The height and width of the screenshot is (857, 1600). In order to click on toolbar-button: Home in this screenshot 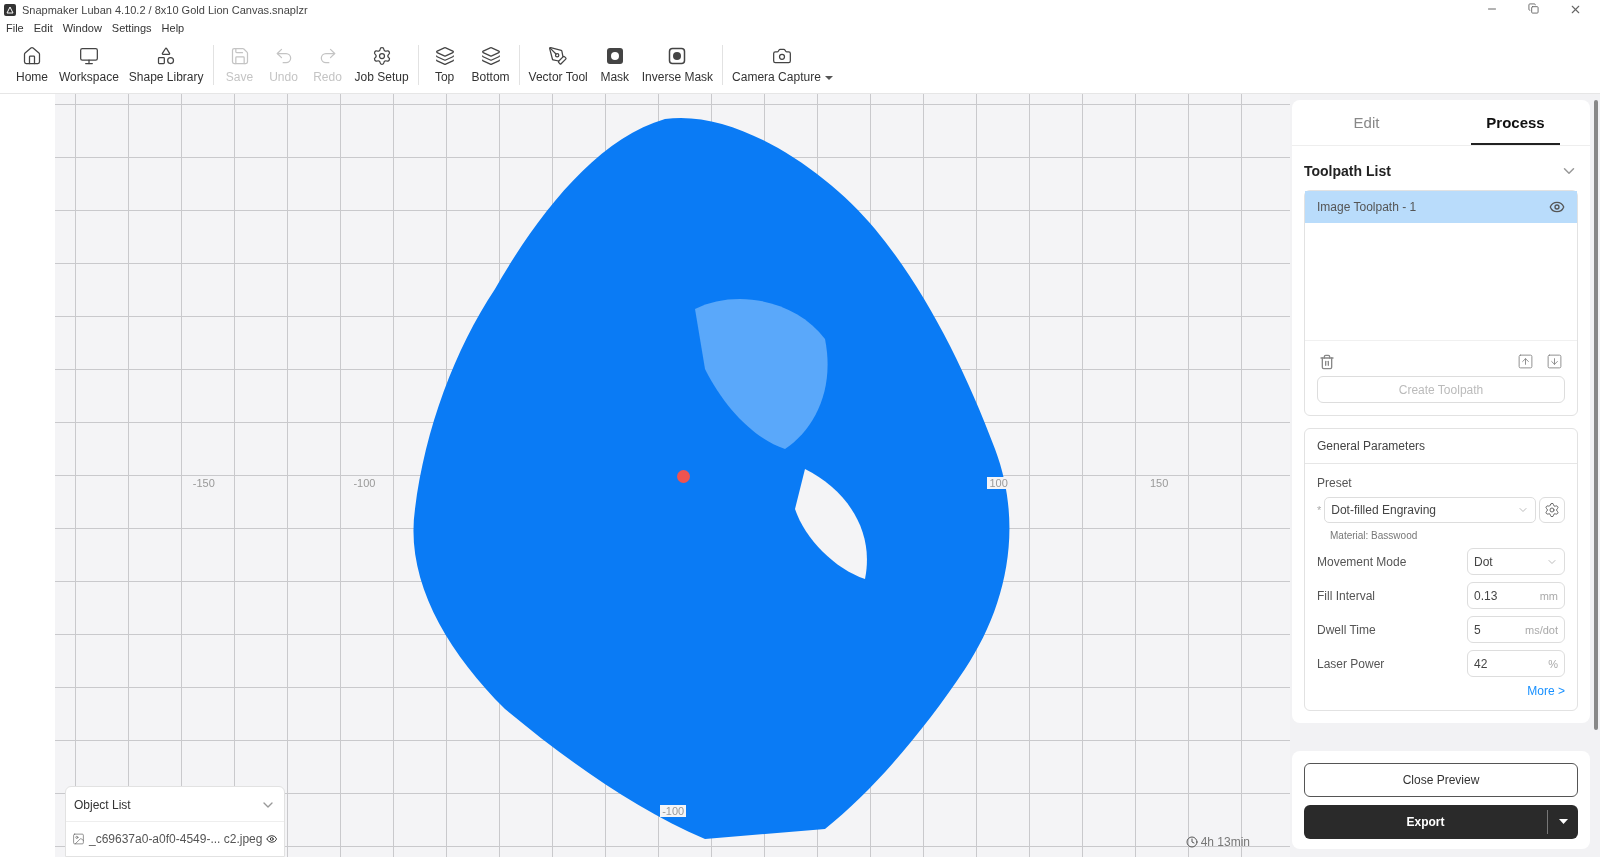, I will do `click(32, 65)`.